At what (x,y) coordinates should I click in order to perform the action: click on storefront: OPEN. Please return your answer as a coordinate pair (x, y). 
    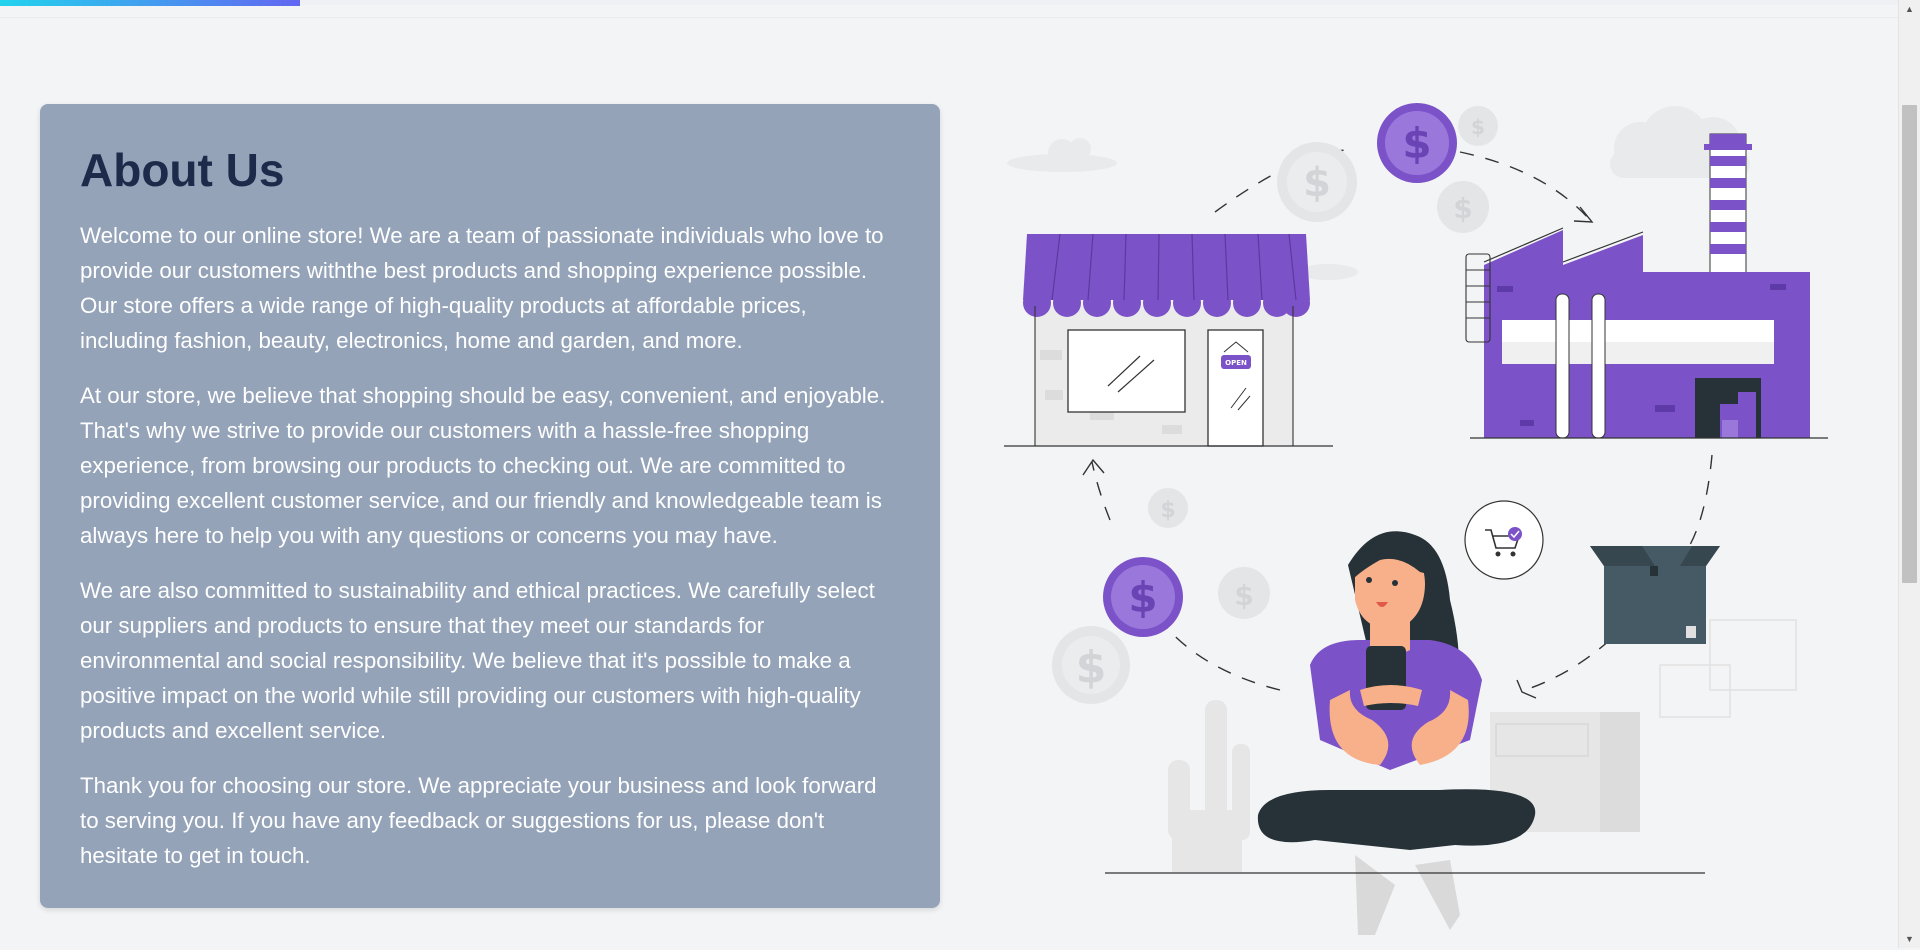
    Looking at the image, I should click on (1168, 340).